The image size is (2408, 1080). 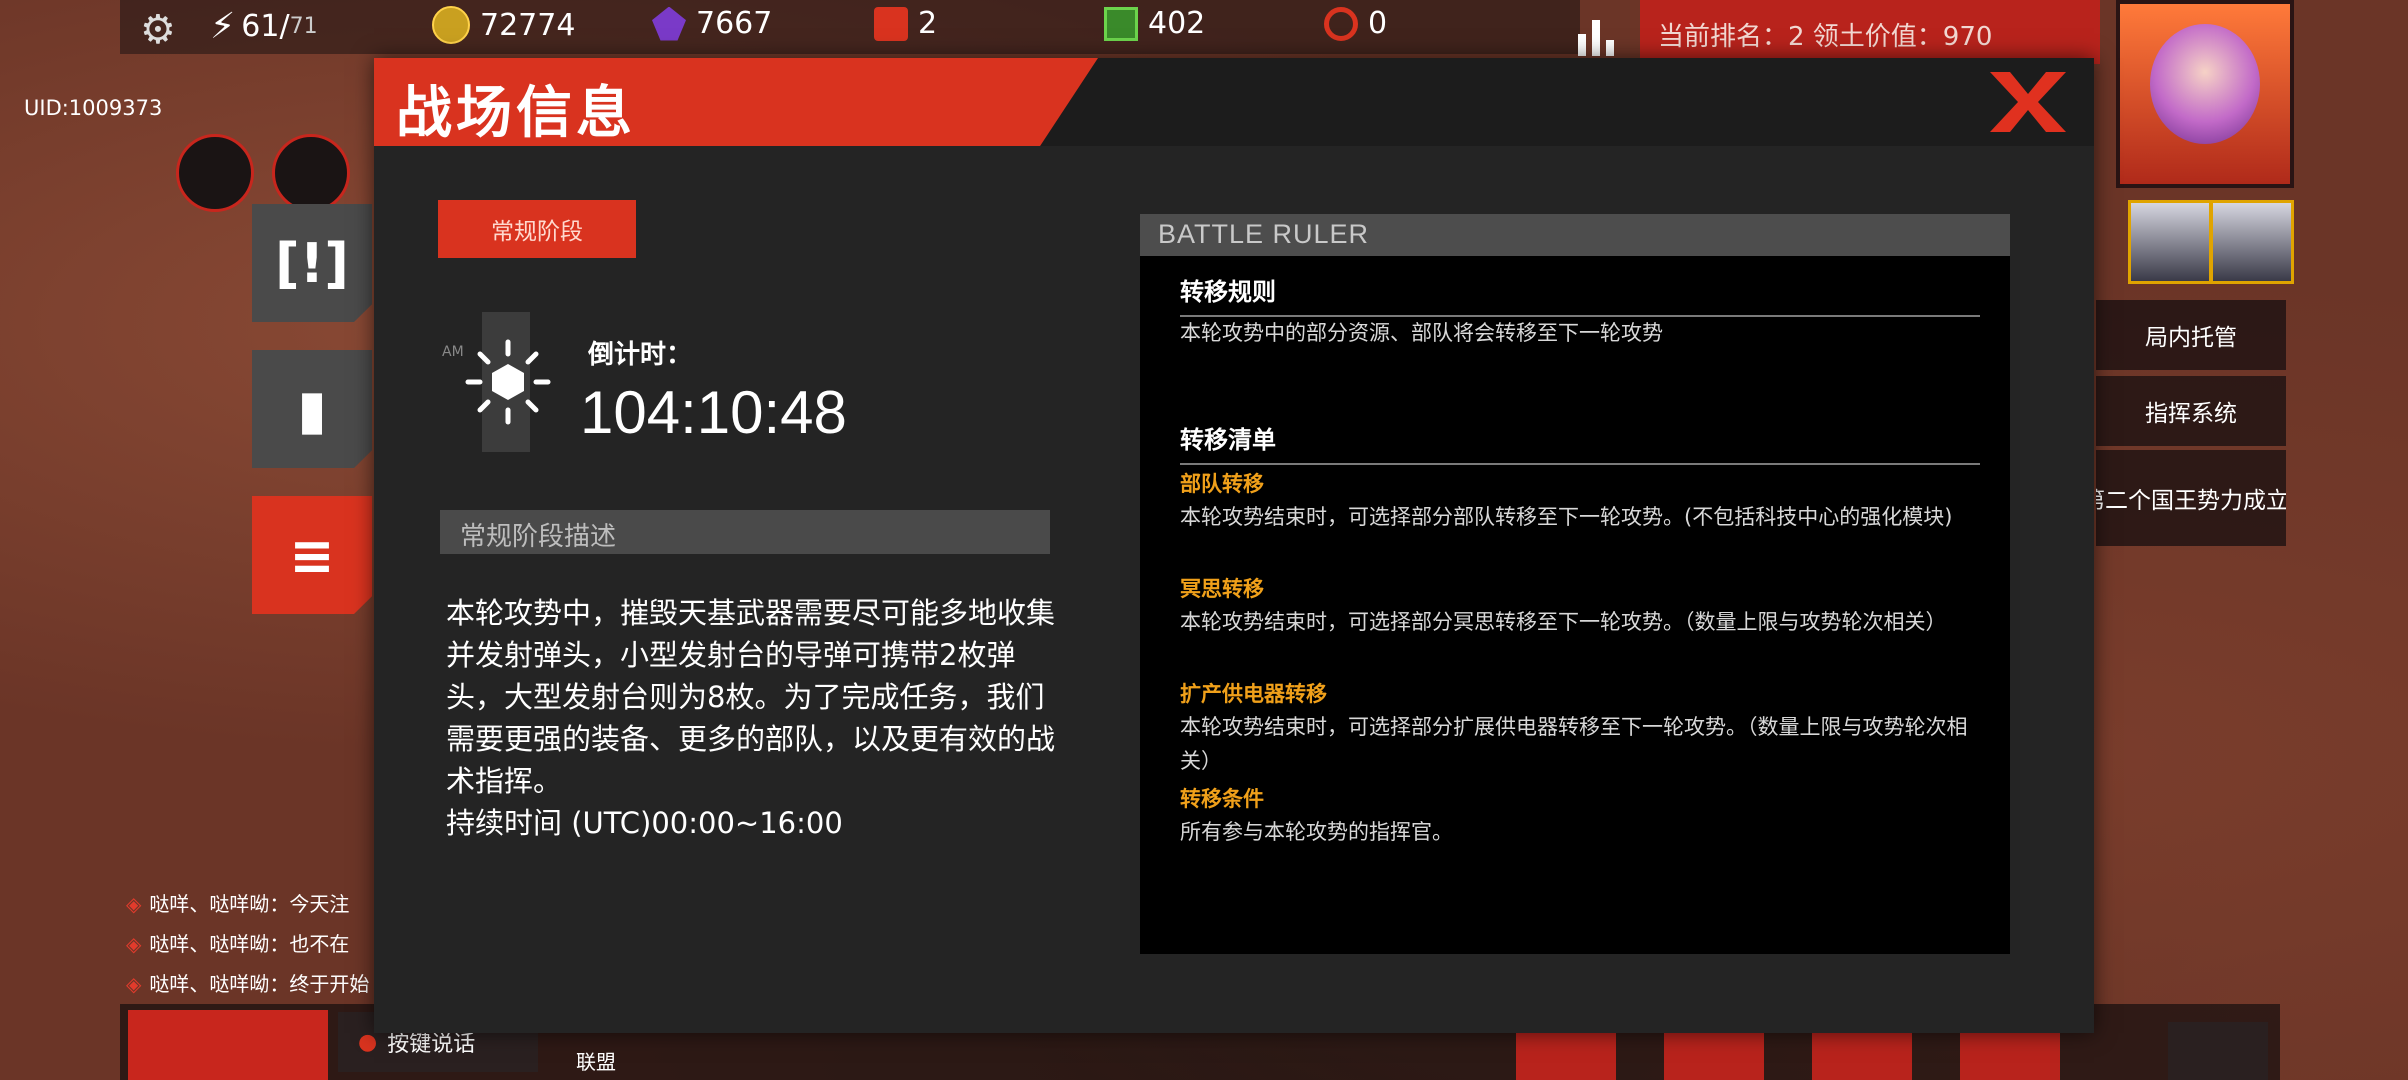 What do you see at coordinates (228, 1045) in the screenshot?
I see `chat-button` at bounding box center [228, 1045].